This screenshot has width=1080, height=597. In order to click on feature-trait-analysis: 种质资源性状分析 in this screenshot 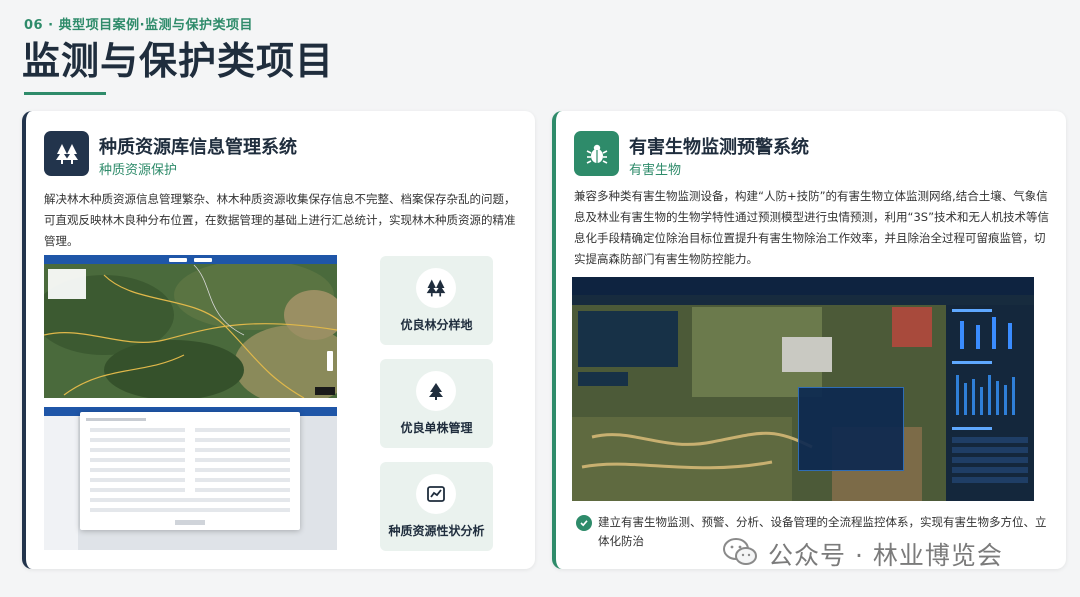, I will do `click(436, 506)`.